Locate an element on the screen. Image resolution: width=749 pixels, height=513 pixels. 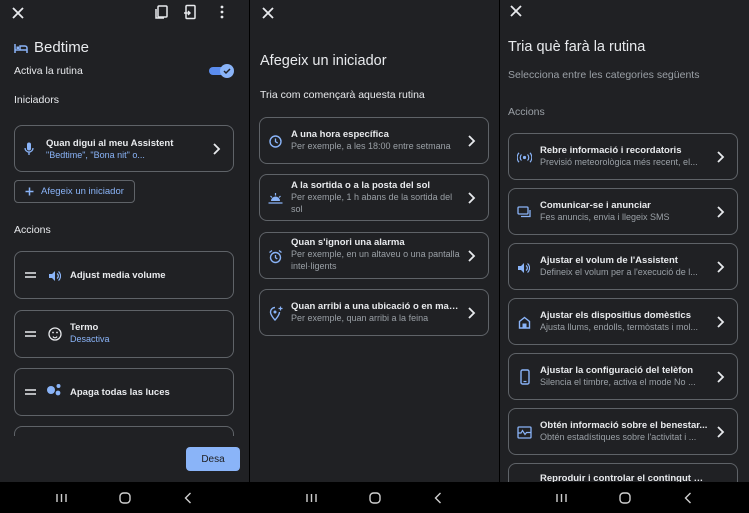
option-title: A una hora específica is located at coordinates (340, 134).